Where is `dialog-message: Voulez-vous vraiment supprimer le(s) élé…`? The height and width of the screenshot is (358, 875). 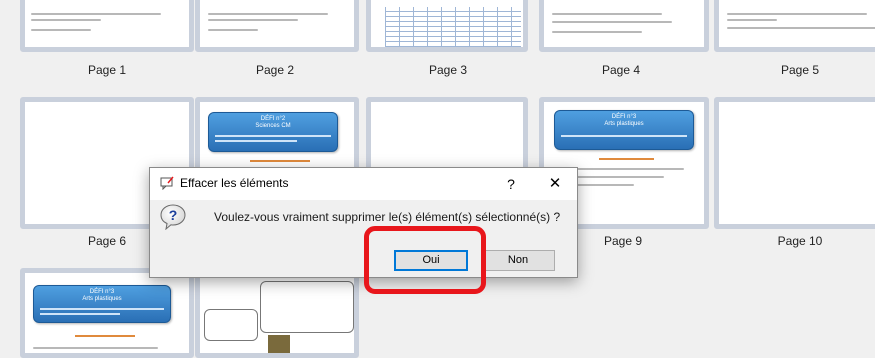
dialog-message: Voulez-vous vraiment supprimer le(s) élé… is located at coordinates (387, 217).